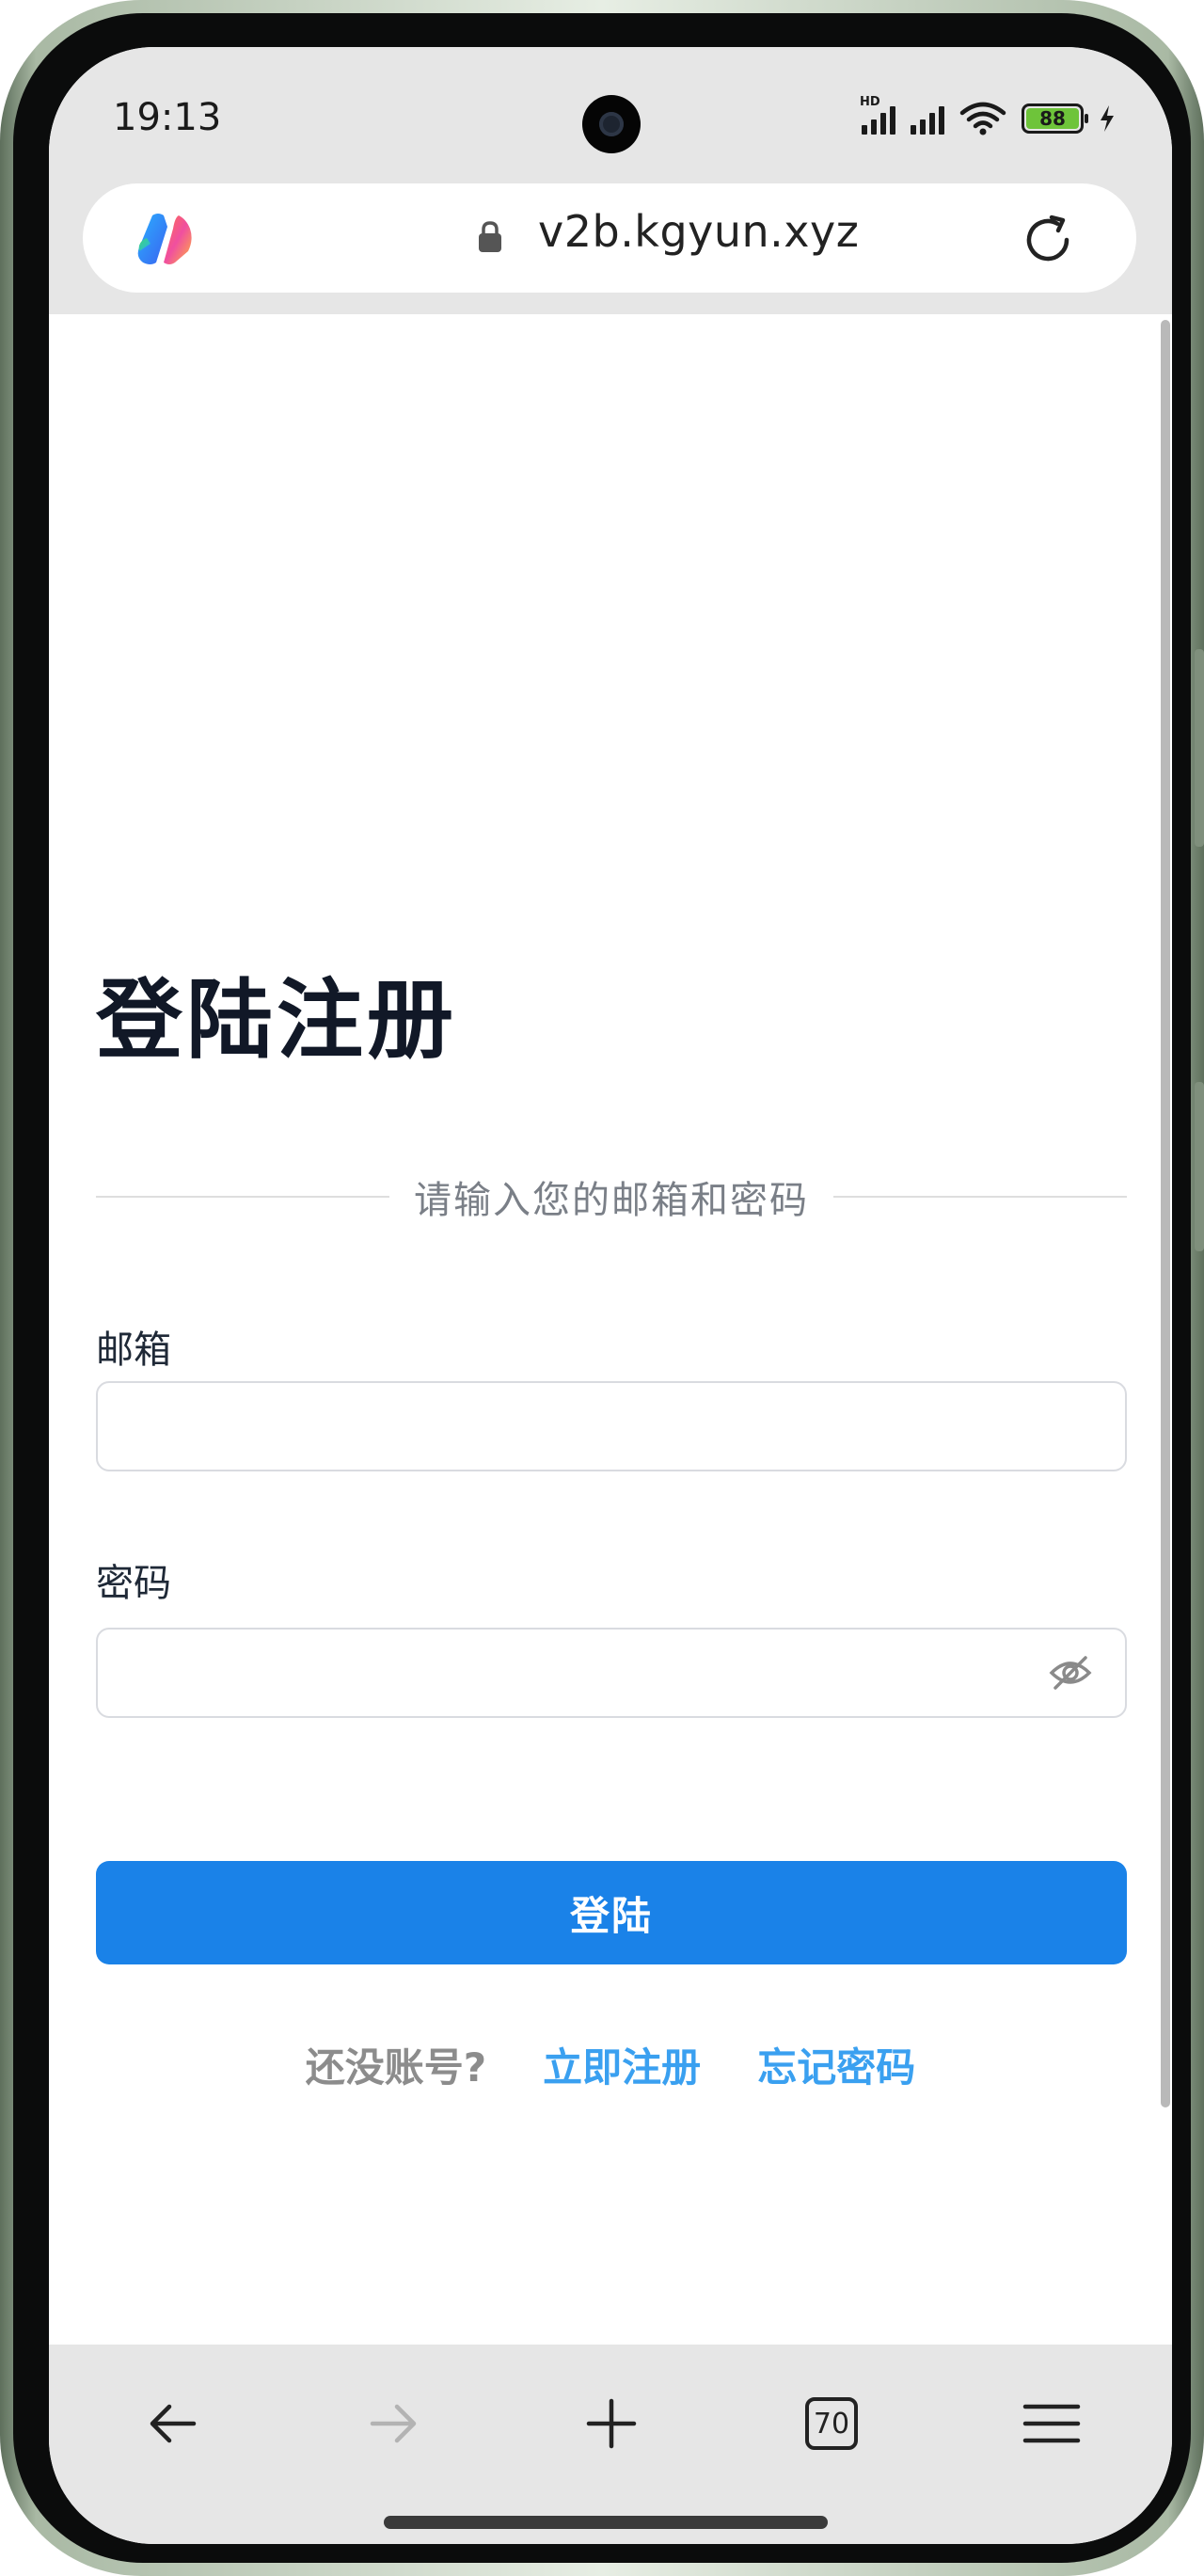  What do you see at coordinates (836, 2065) in the screenshot?
I see `forgot-password-link: 忘记密码` at bounding box center [836, 2065].